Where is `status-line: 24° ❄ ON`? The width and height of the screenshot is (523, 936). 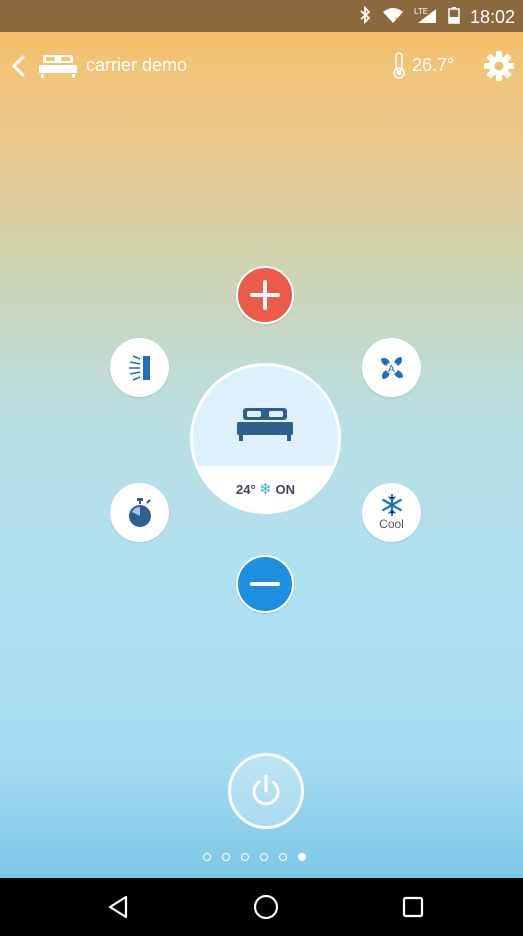
status-line: 24° ❄ ON is located at coordinates (265, 489).